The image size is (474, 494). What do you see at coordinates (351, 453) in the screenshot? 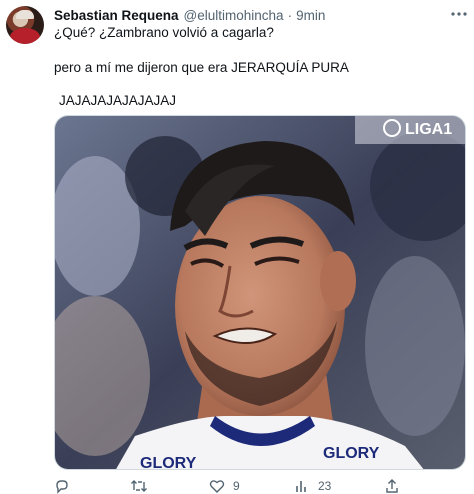
I see `jersey-text-right: GLORY` at bounding box center [351, 453].